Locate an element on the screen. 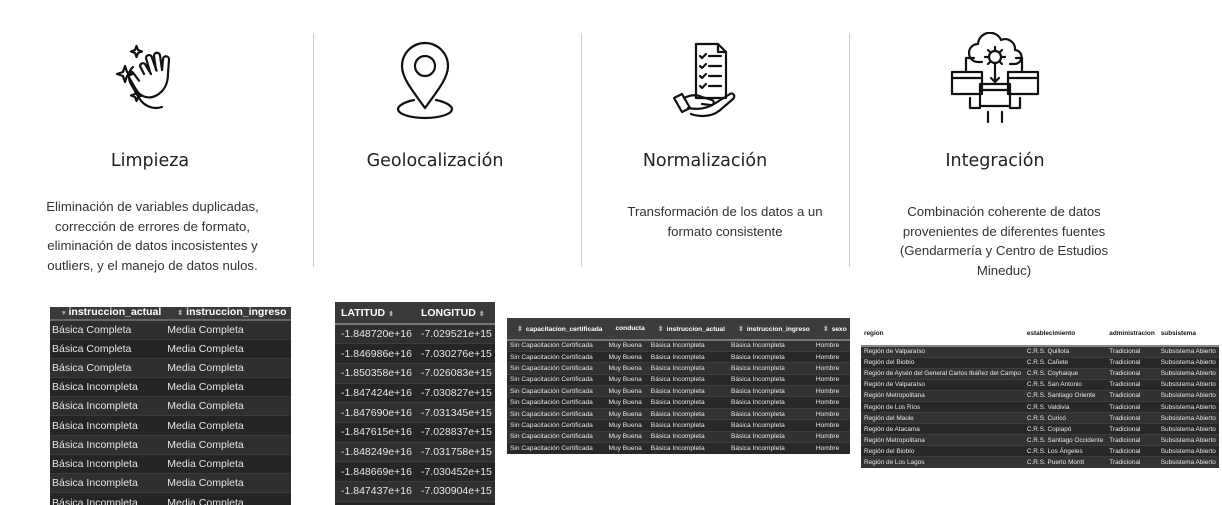 This screenshot has height=505, width=1222. step-title-limpieza: Limpieza is located at coordinates (150, 161).